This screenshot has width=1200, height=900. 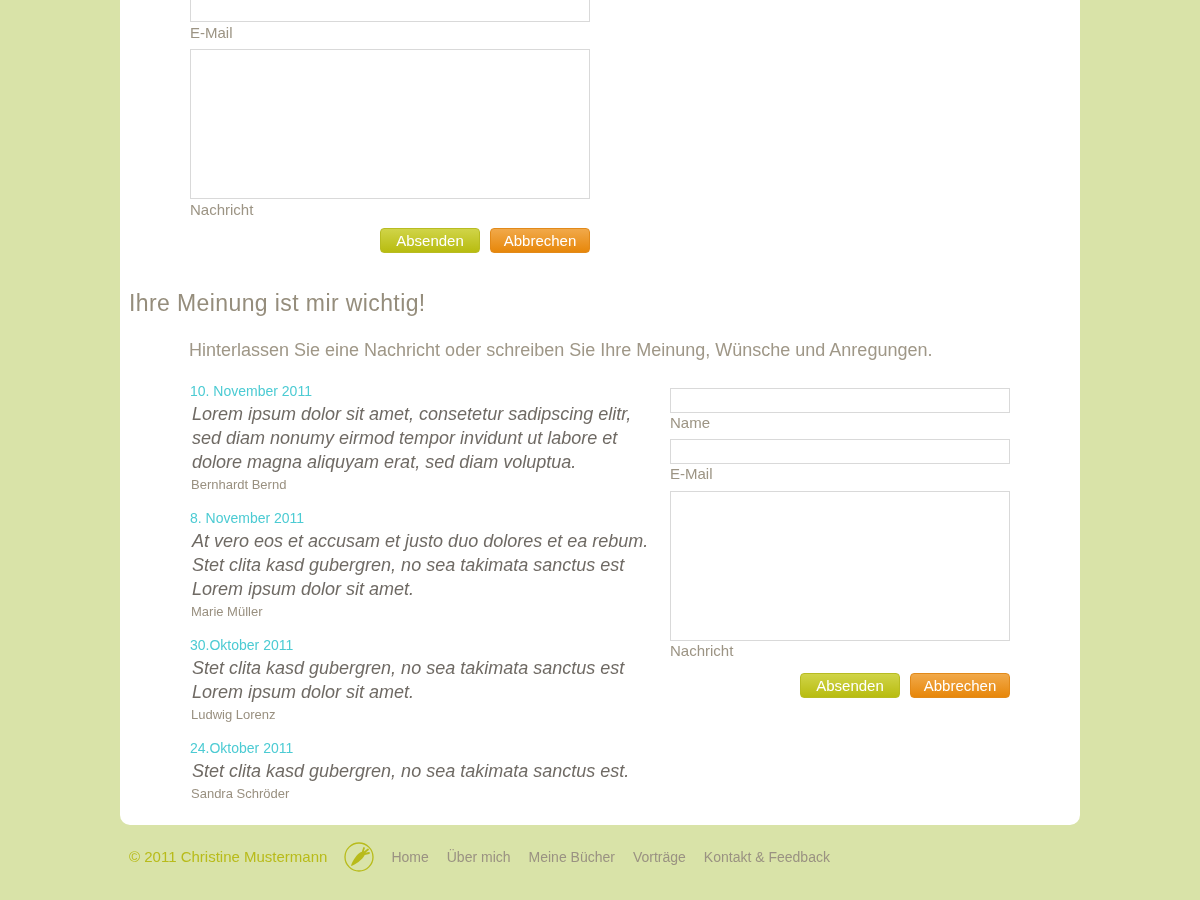 What do you see at coordinates (411, 771) in the screenshot?
I see `entry-message: Stet clita kasd gubergren, no sea takimata sanctus est.` at bounding box center [411, 771].